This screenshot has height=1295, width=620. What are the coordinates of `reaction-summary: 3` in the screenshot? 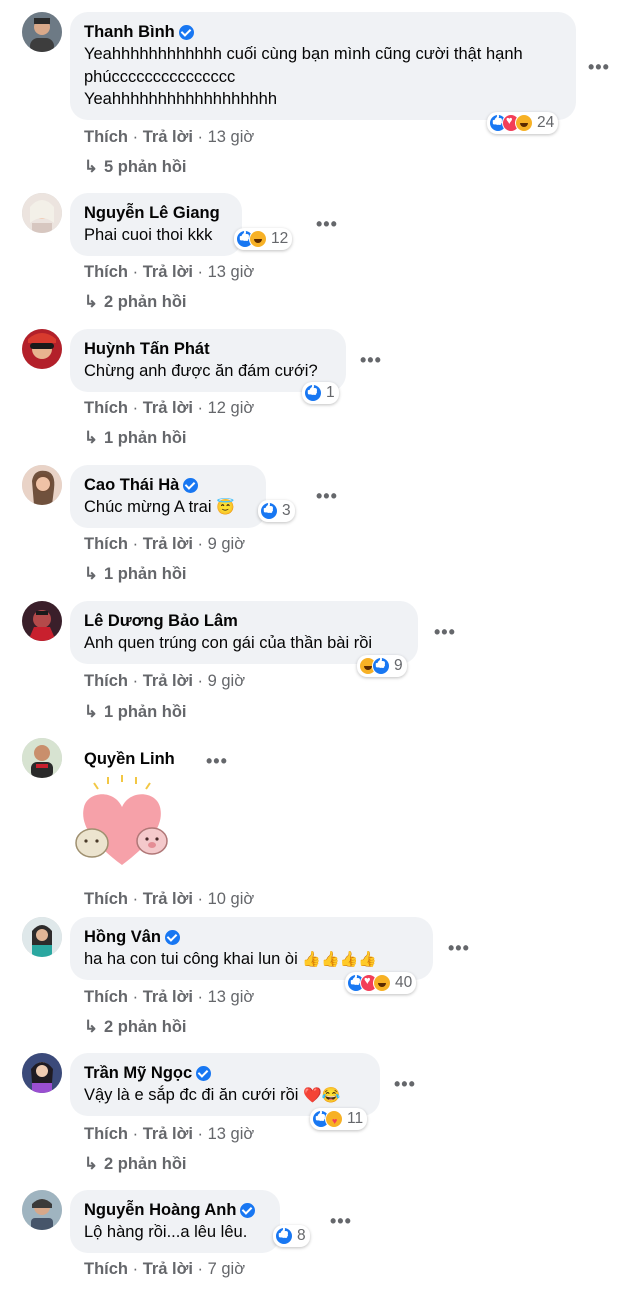 It's located at (276, 511).